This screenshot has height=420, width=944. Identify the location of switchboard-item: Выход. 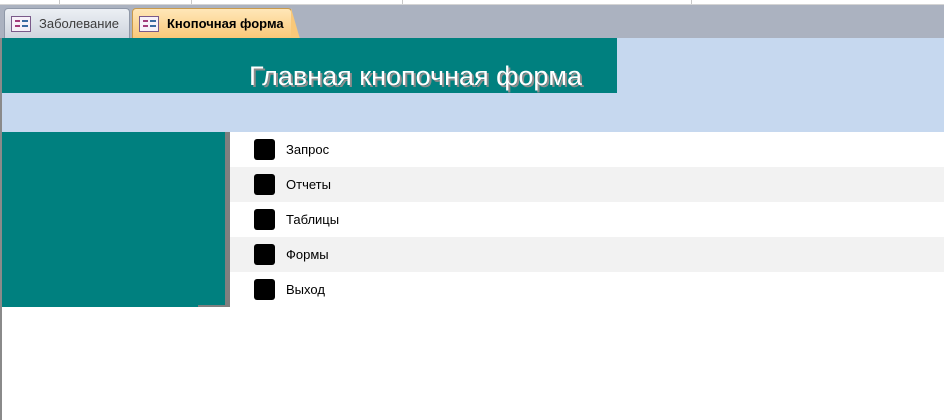
(587, 289).